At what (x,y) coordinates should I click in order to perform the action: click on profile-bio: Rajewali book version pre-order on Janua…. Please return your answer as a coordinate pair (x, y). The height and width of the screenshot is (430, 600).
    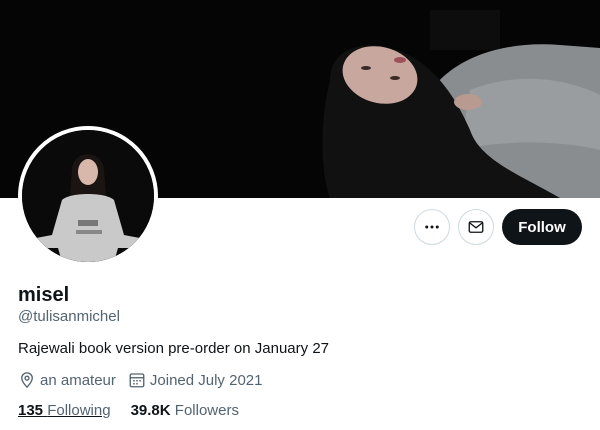
    Looking at the image, I should click on (174, 348).